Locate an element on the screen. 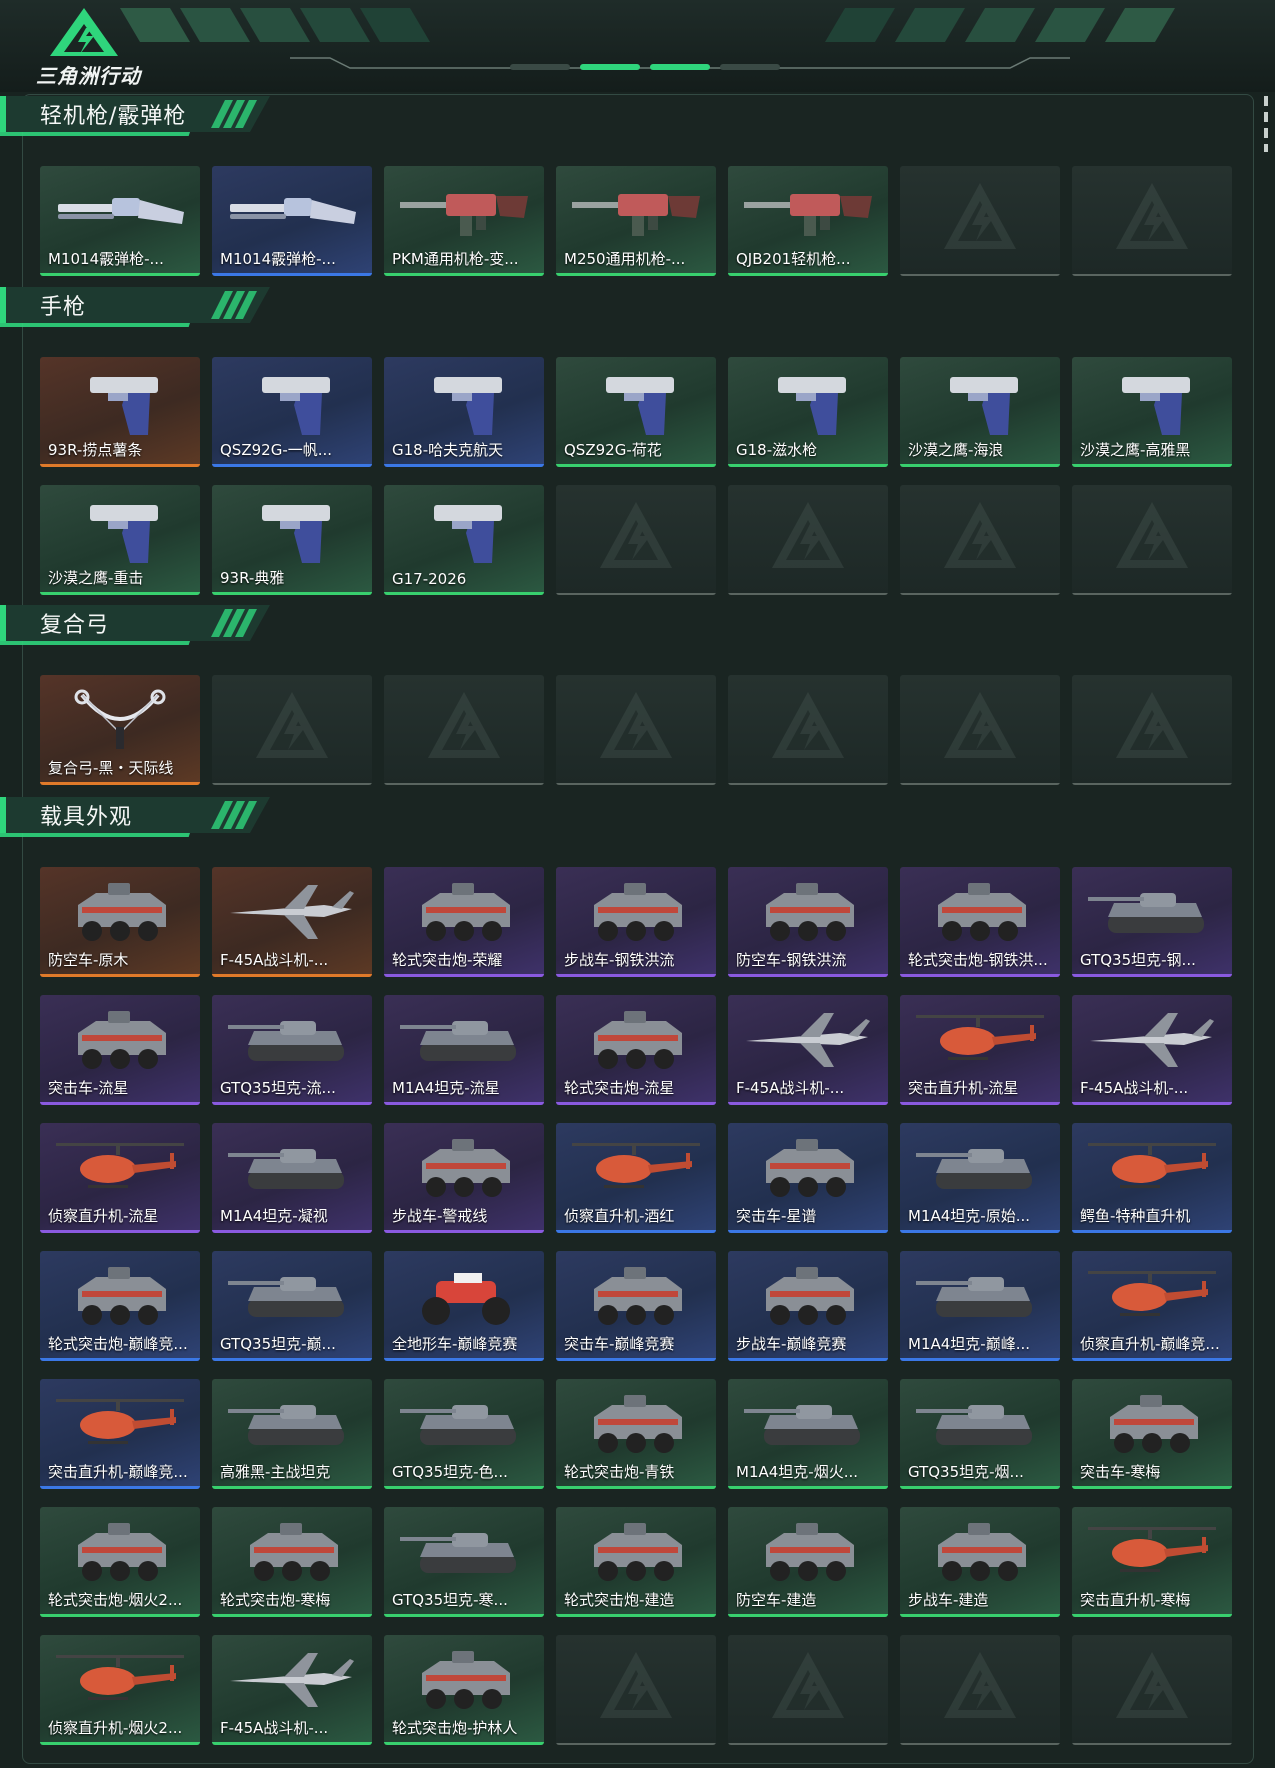  item-card: 步战车-钢铁洪流 is located at coordinates (636, 922).